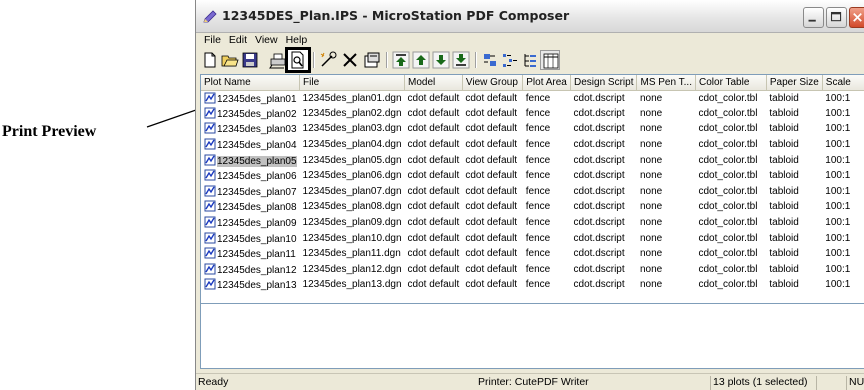  I want to click on minimize-button, so click(813, 17).